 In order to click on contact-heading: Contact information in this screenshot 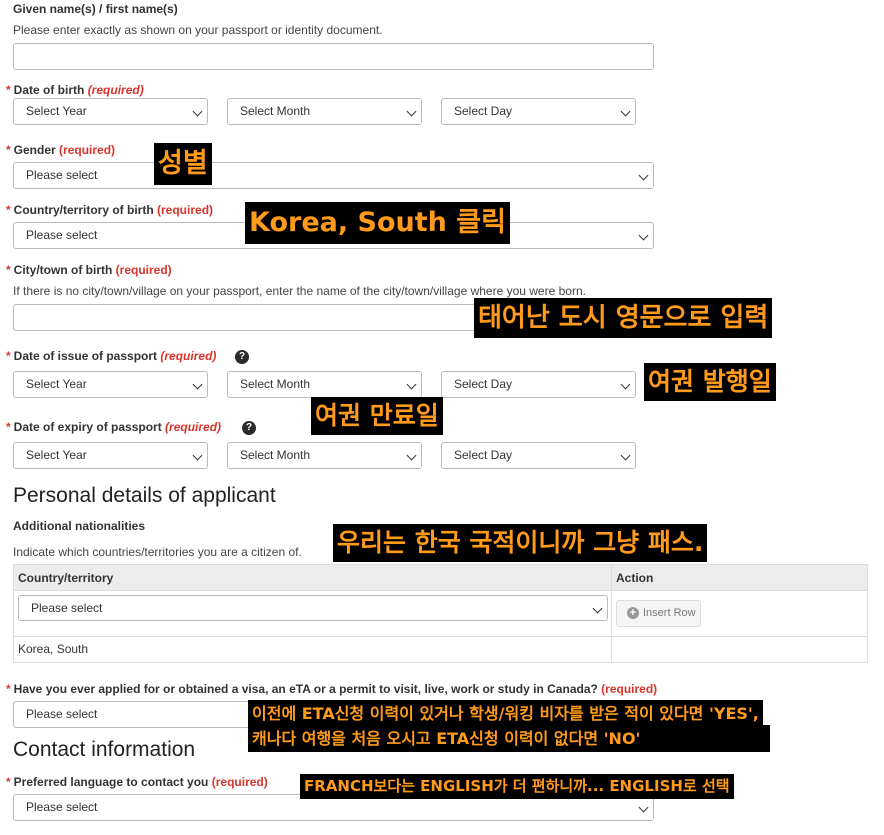, I will do `click(104, 749)`.